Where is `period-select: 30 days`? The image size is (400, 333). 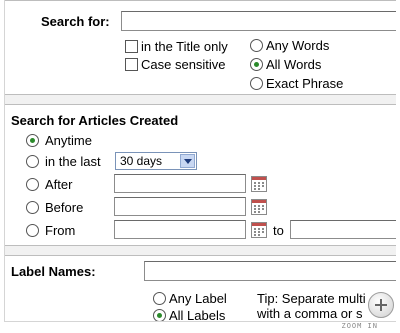 period-select: 30 days is located at coordinates (156, 161).